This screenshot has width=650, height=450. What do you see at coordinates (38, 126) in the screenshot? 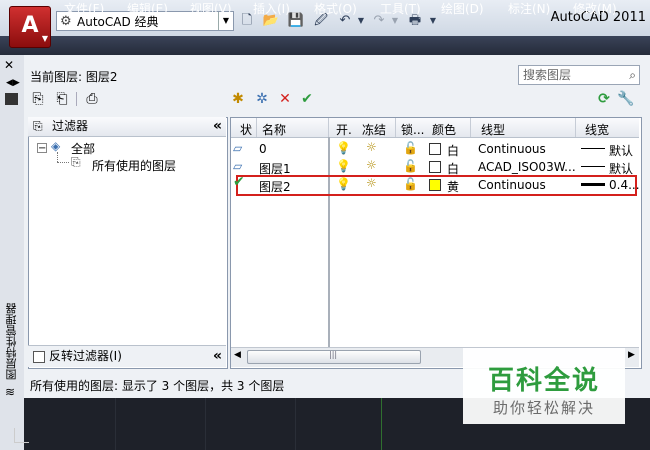
I see `filter-icon: ⎘` at bounding box center [38, 126].